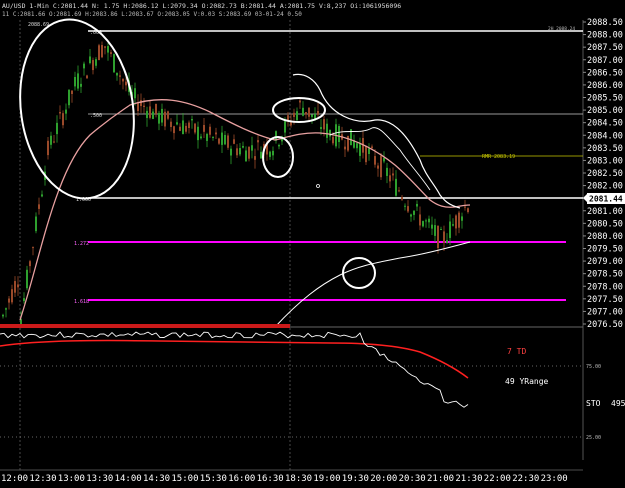 This screenshot has height=488, width=625. I want to click on price-tick-label: 2078.50, so click(605, 275).